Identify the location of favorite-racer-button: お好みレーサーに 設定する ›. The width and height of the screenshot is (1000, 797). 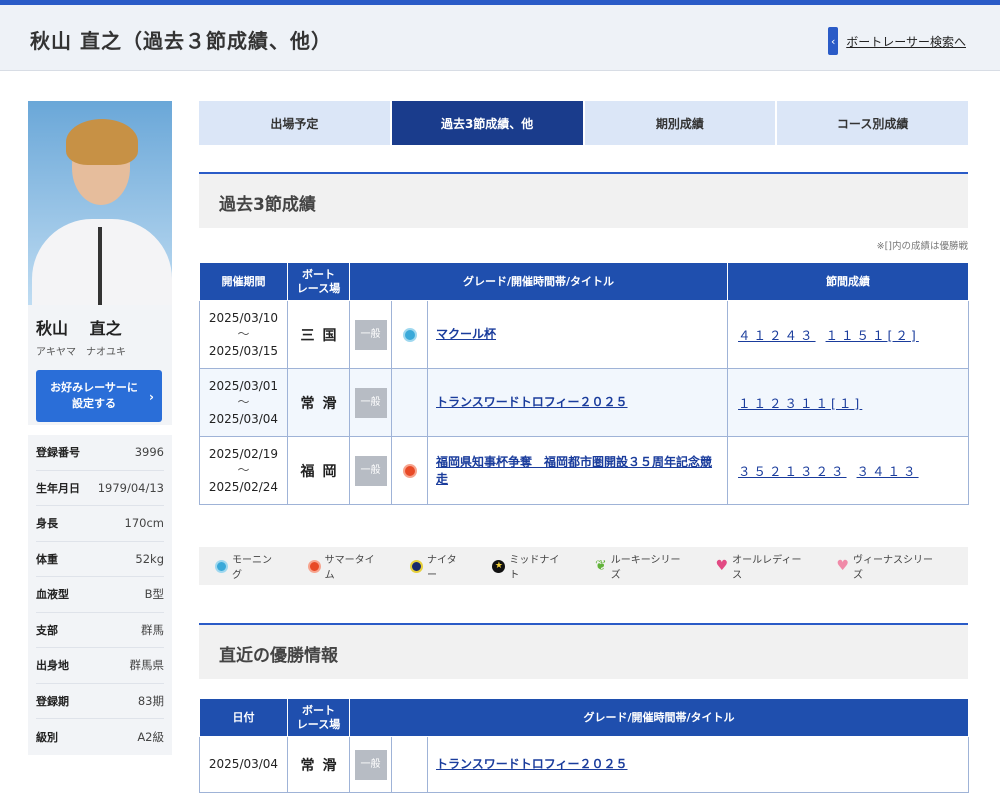
(99, 396).